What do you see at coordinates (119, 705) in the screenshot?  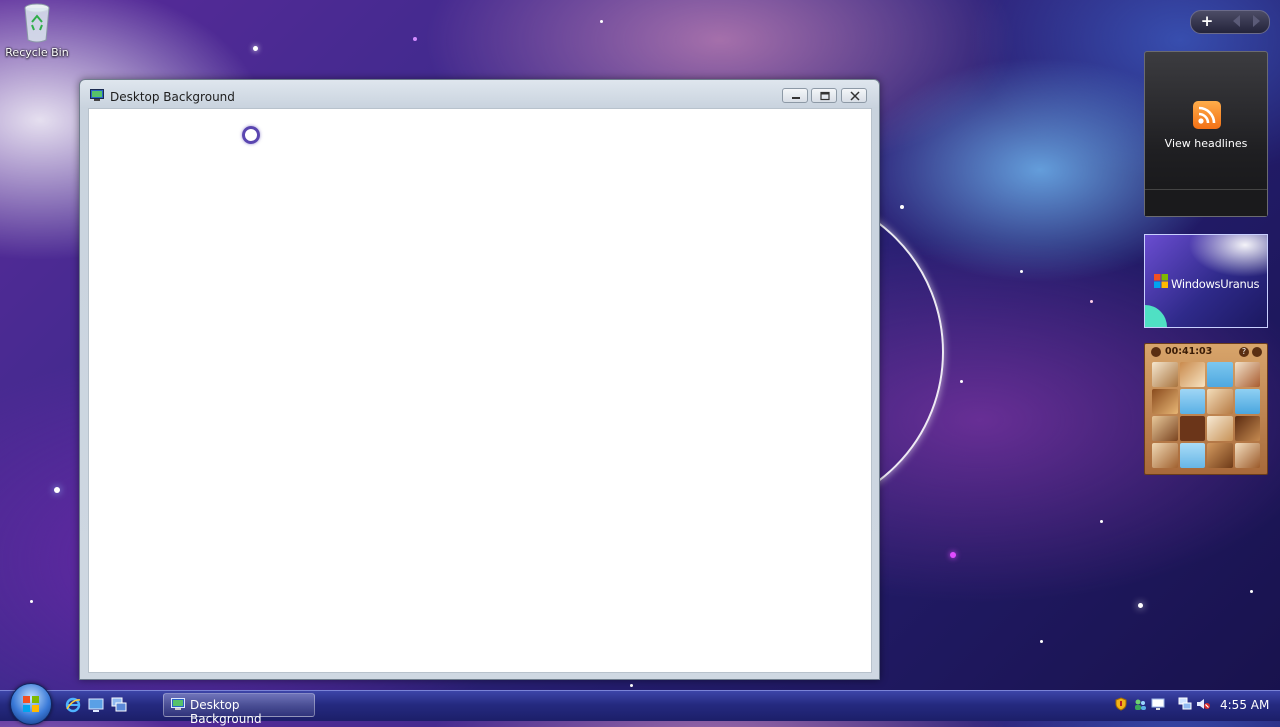 I see `switch-windows-icon` at bounding box center [119, 705].